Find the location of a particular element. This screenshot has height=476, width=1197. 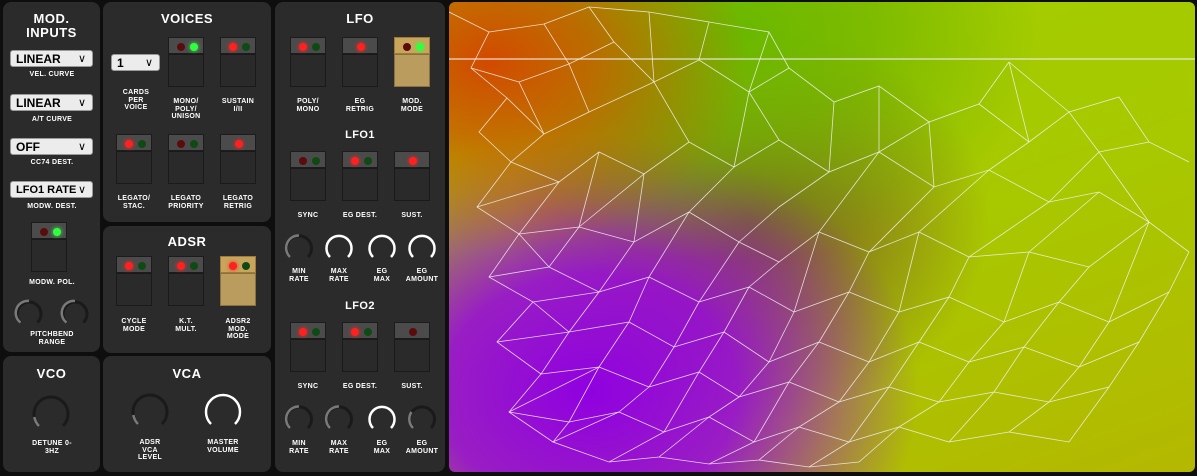

lfo1-max-rate-label: MAX RATE is located at coordinates (339, 275).